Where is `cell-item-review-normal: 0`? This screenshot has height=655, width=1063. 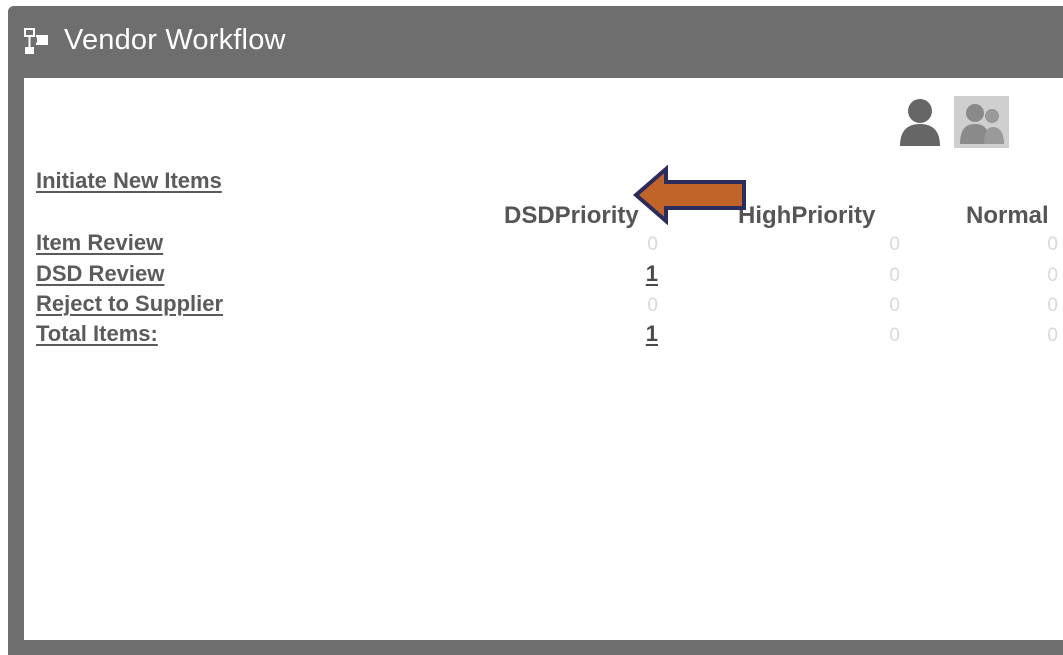 cell-item-review-normal: 0 is located at coordinates (1052, 244).